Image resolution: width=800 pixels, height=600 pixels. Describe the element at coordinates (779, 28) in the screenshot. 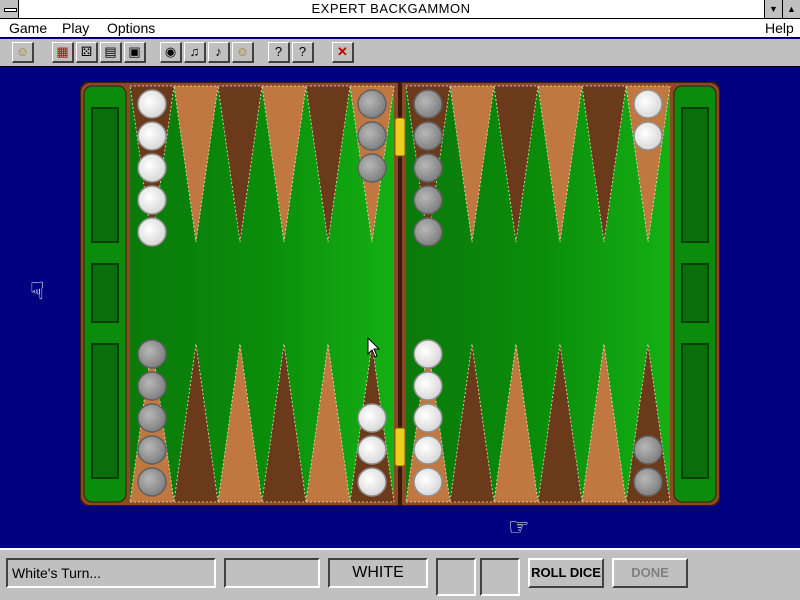

I see `menu-help: Help` at that location.